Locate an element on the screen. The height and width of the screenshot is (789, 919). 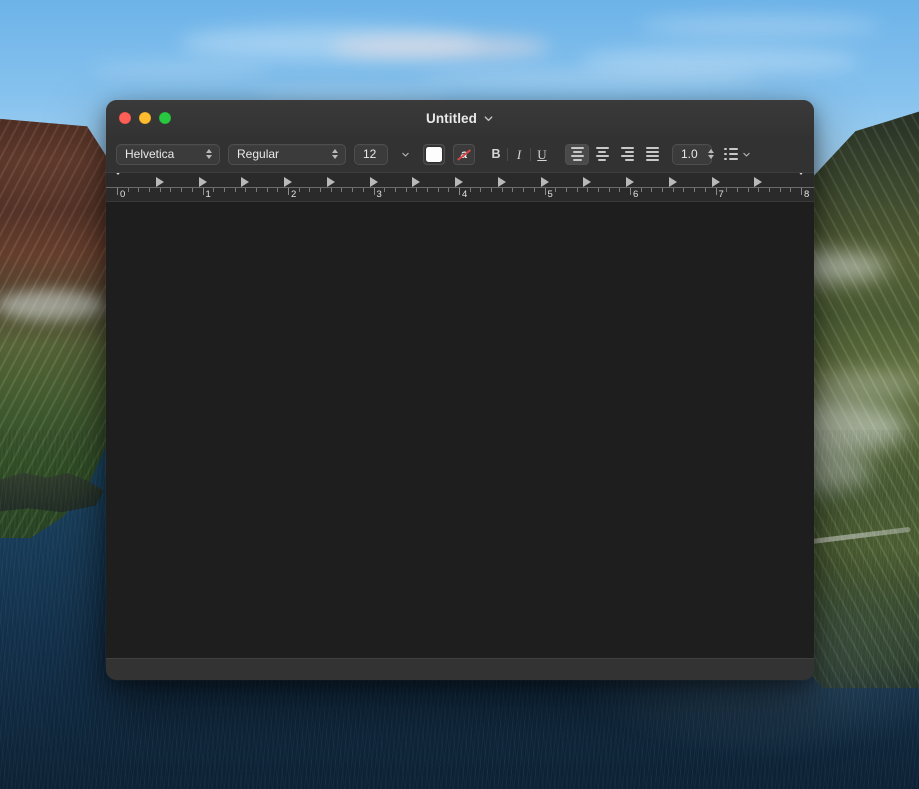
align-justify-button is located at coordinates (652, 154).